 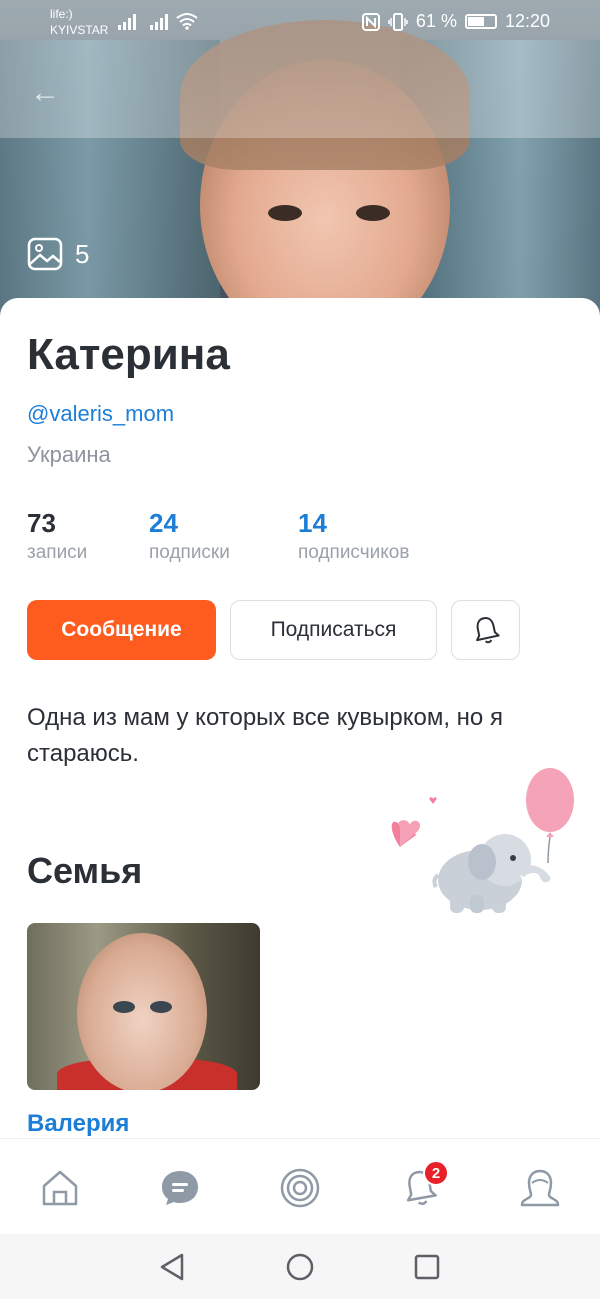 What do you see at coordinates (354, 552) in the screenshot?
I see `stat-followers-label: подписчиков` at bounding box center [354, 552].